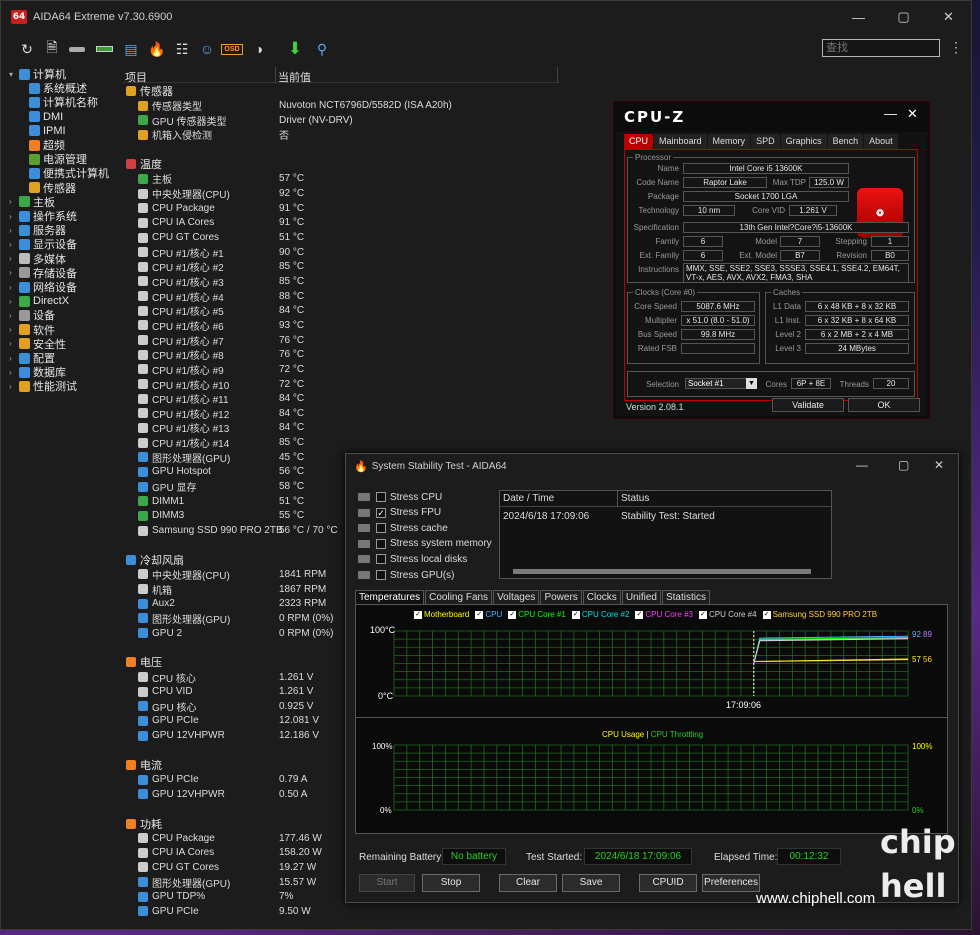 This screenshot has width=980, height=935. I want to click on expand-down-icon: ▾, so click(14, 74).